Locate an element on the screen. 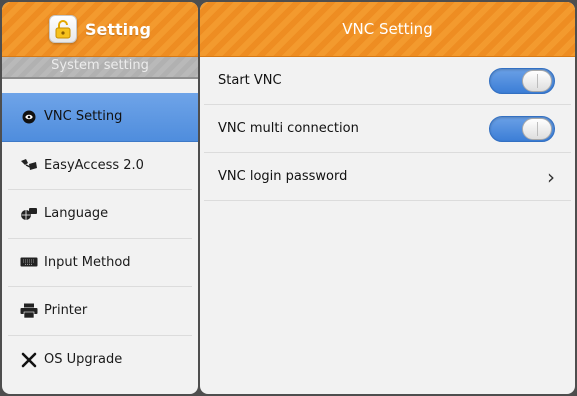 The width and height of the screenshot is (577, 396). sidebar-item-input-method: Input Method is located at coordinates (100, 263).